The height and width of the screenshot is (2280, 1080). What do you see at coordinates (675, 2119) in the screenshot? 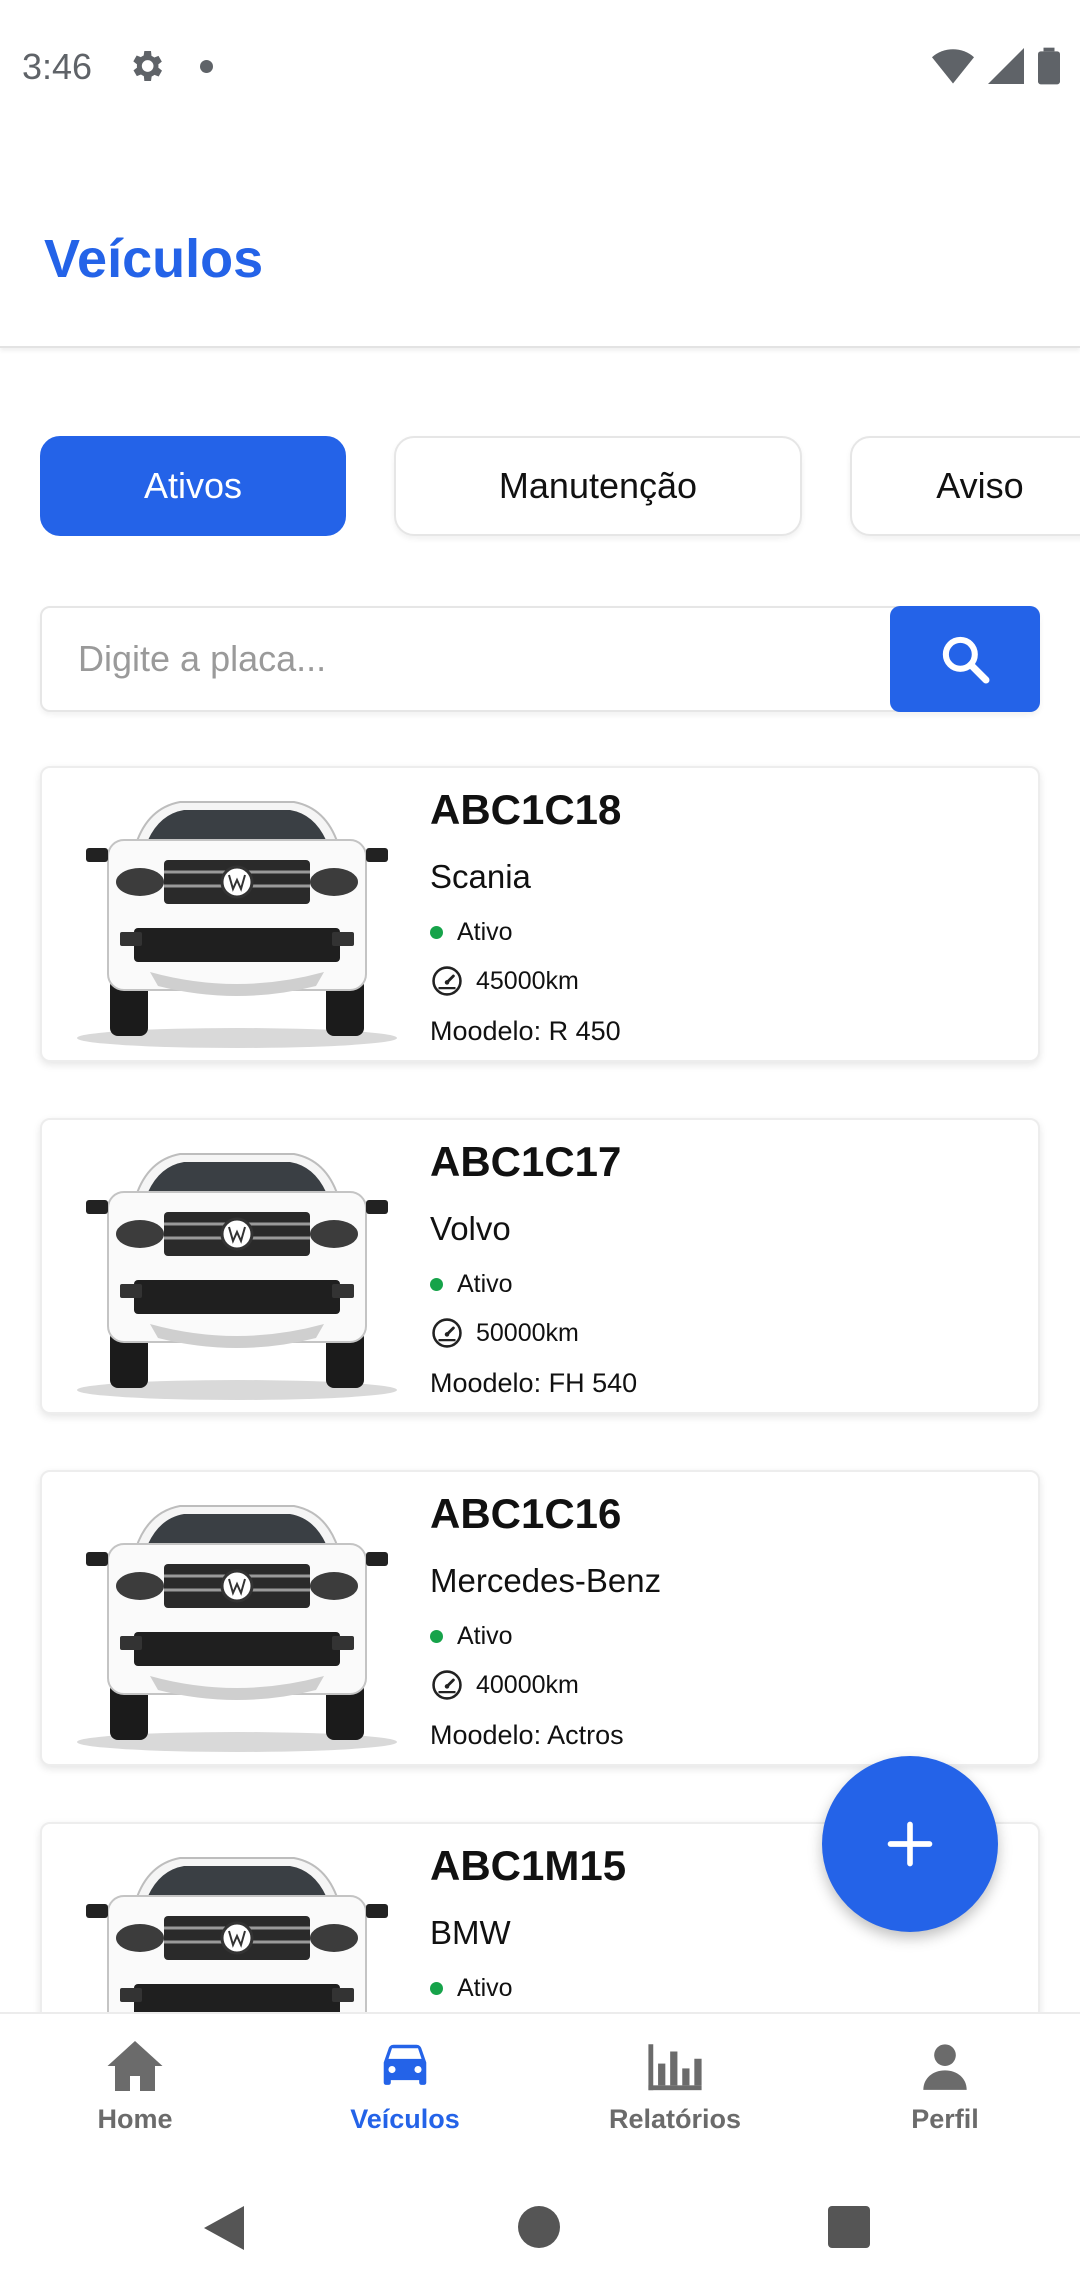
I see `nav-label: Relatórios` at bounding box center [675, 2119].